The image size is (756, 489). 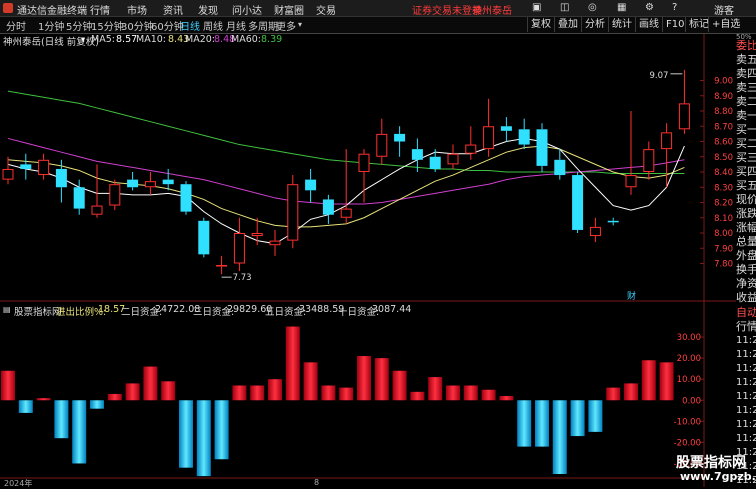 I want to click on indicator-tick-label: 10.00, so click(x=689, y=380).